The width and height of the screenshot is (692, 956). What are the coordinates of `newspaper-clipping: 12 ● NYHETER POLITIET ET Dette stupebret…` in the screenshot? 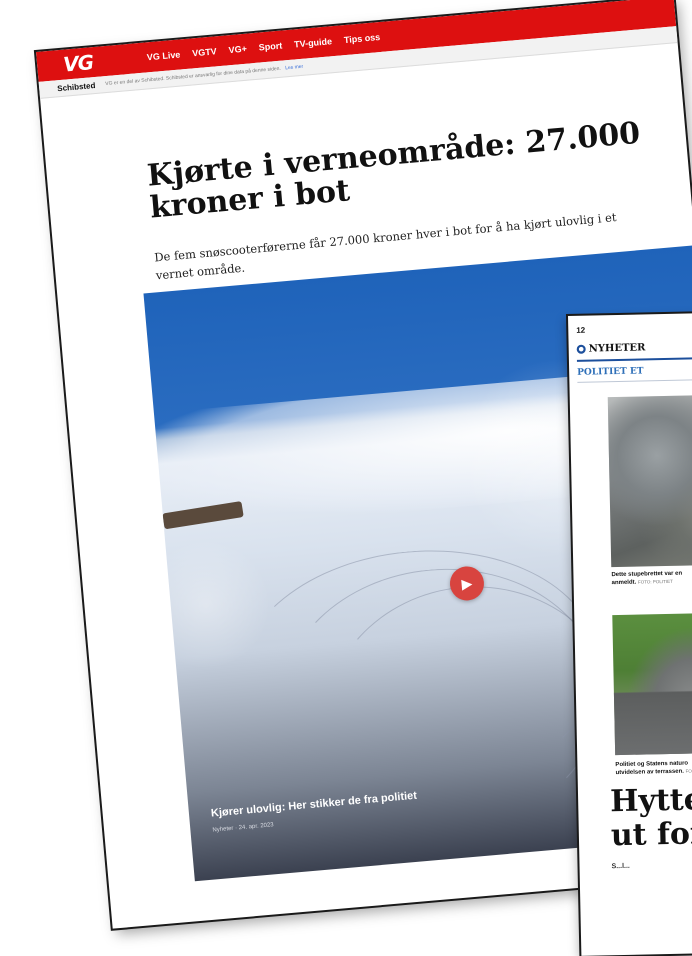 It's located at (630, 633).